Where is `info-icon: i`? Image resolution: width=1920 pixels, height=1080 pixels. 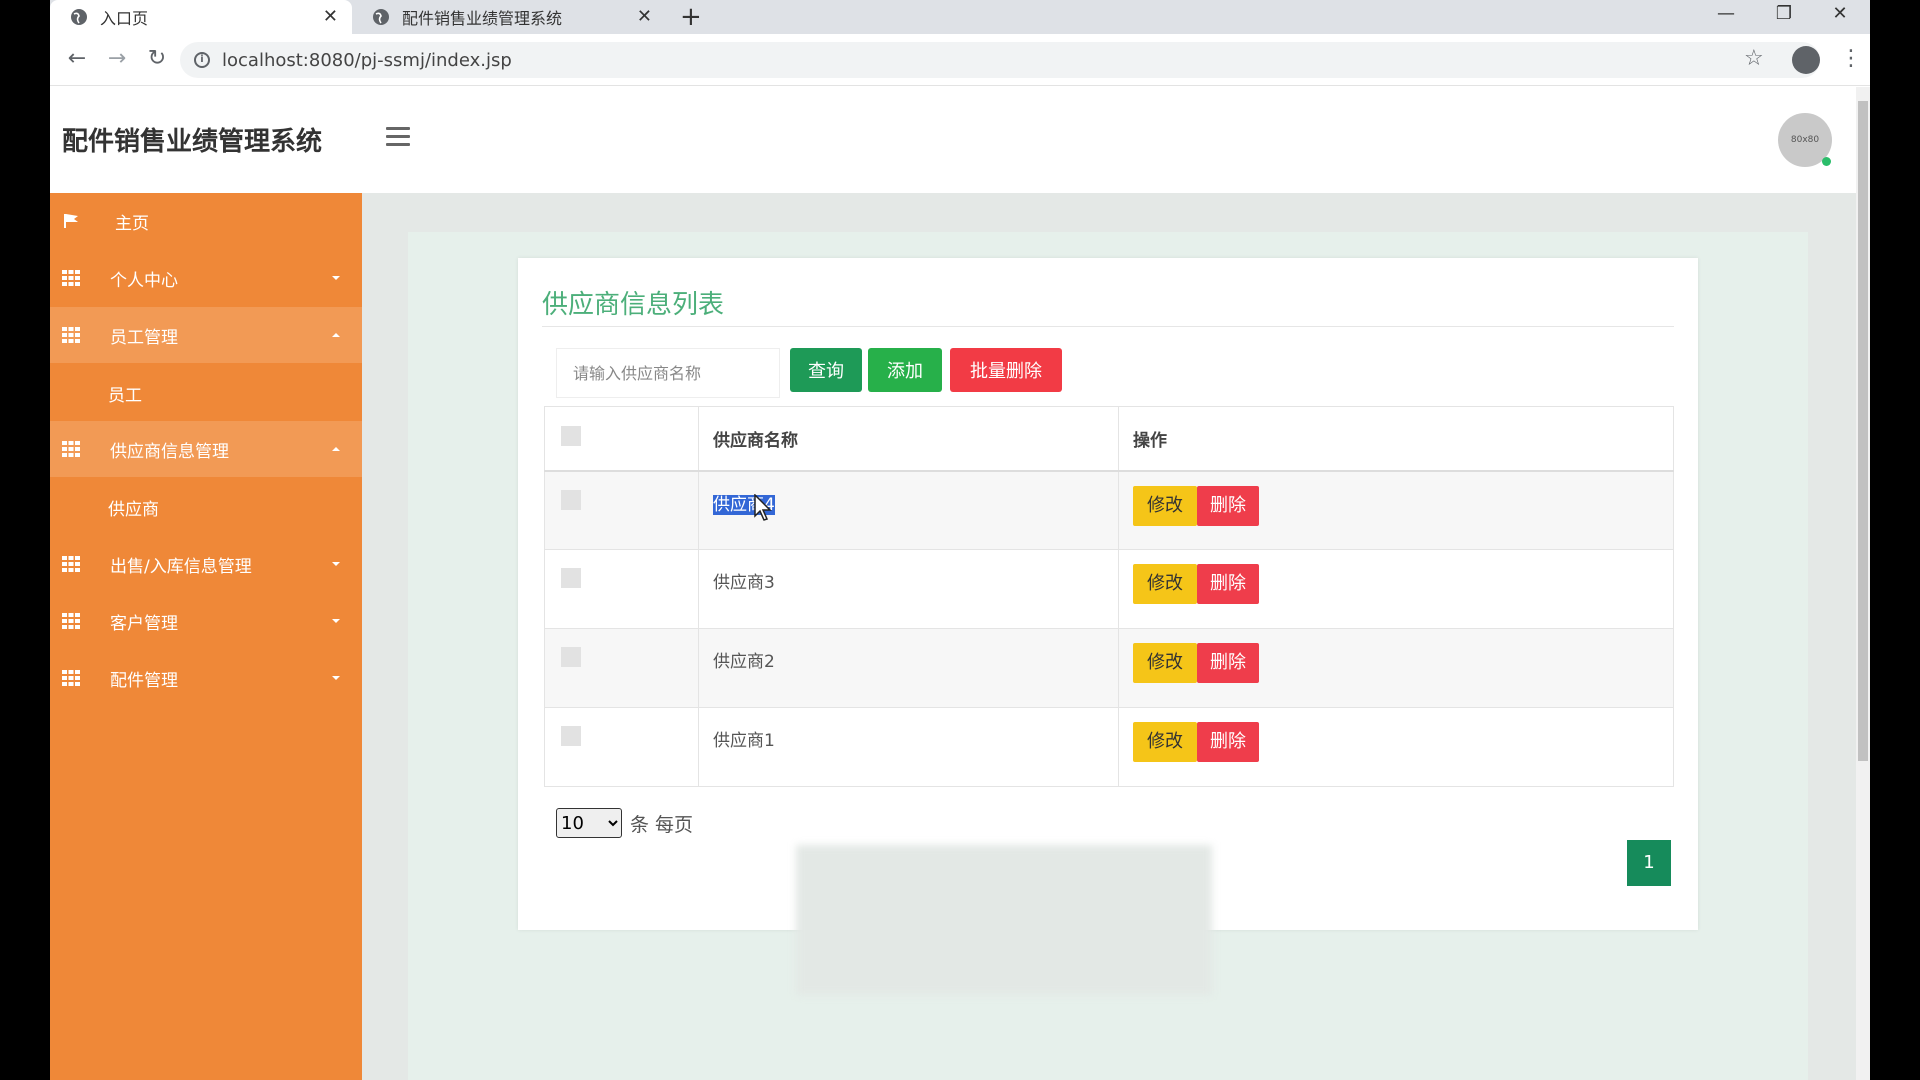 info-icon: i is located at coordinates (202, 60).